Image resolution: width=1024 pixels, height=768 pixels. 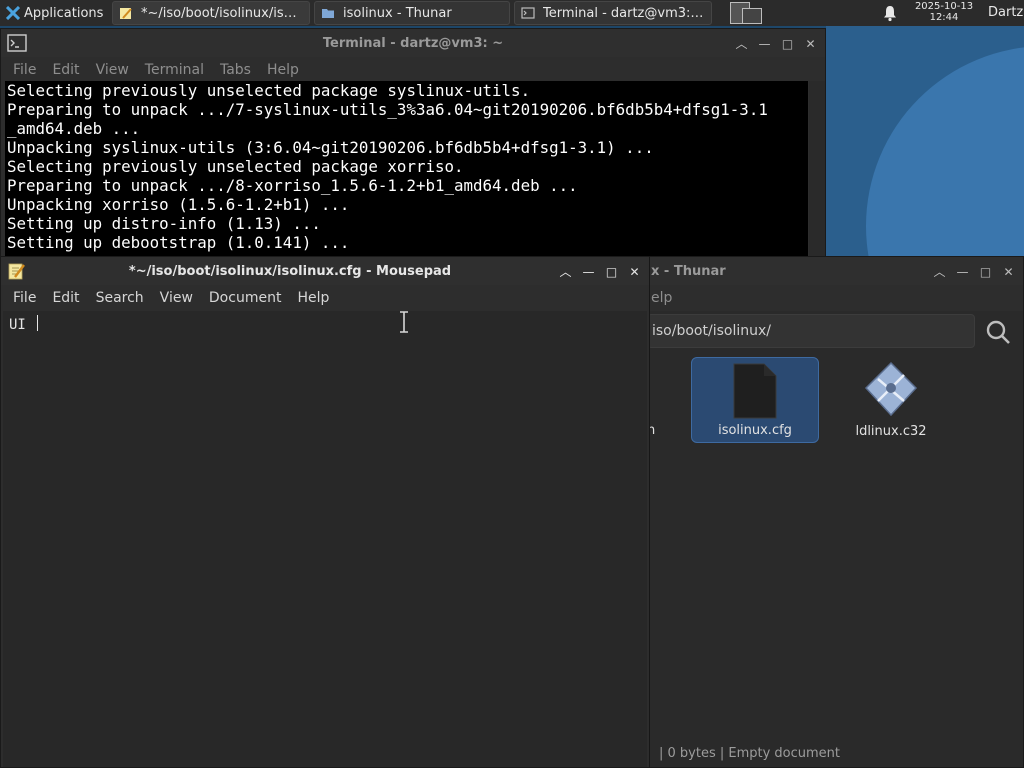 I want to click on location-bar: iso/boot/isolinux/, so click(x=811, y=331).